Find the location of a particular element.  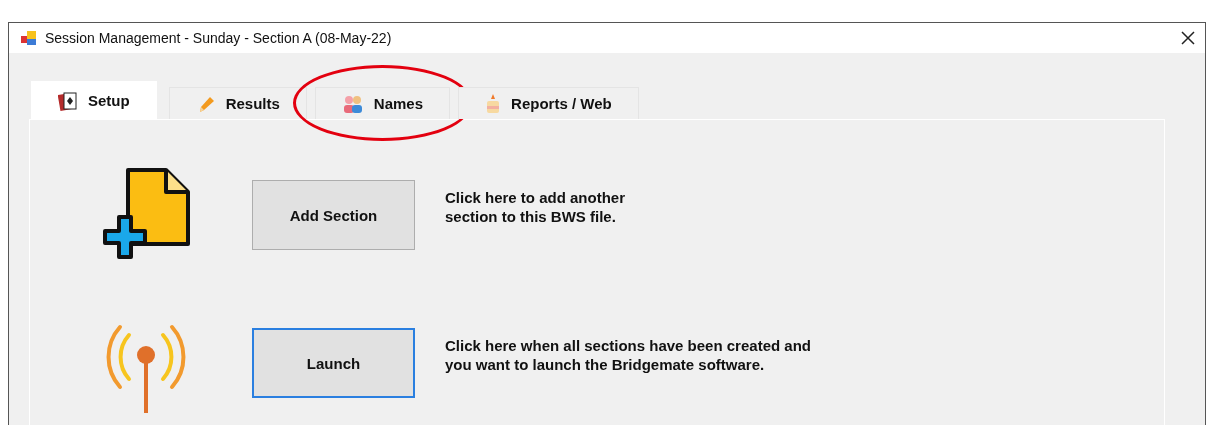

tab: Names is located at coordinates (382, 103).